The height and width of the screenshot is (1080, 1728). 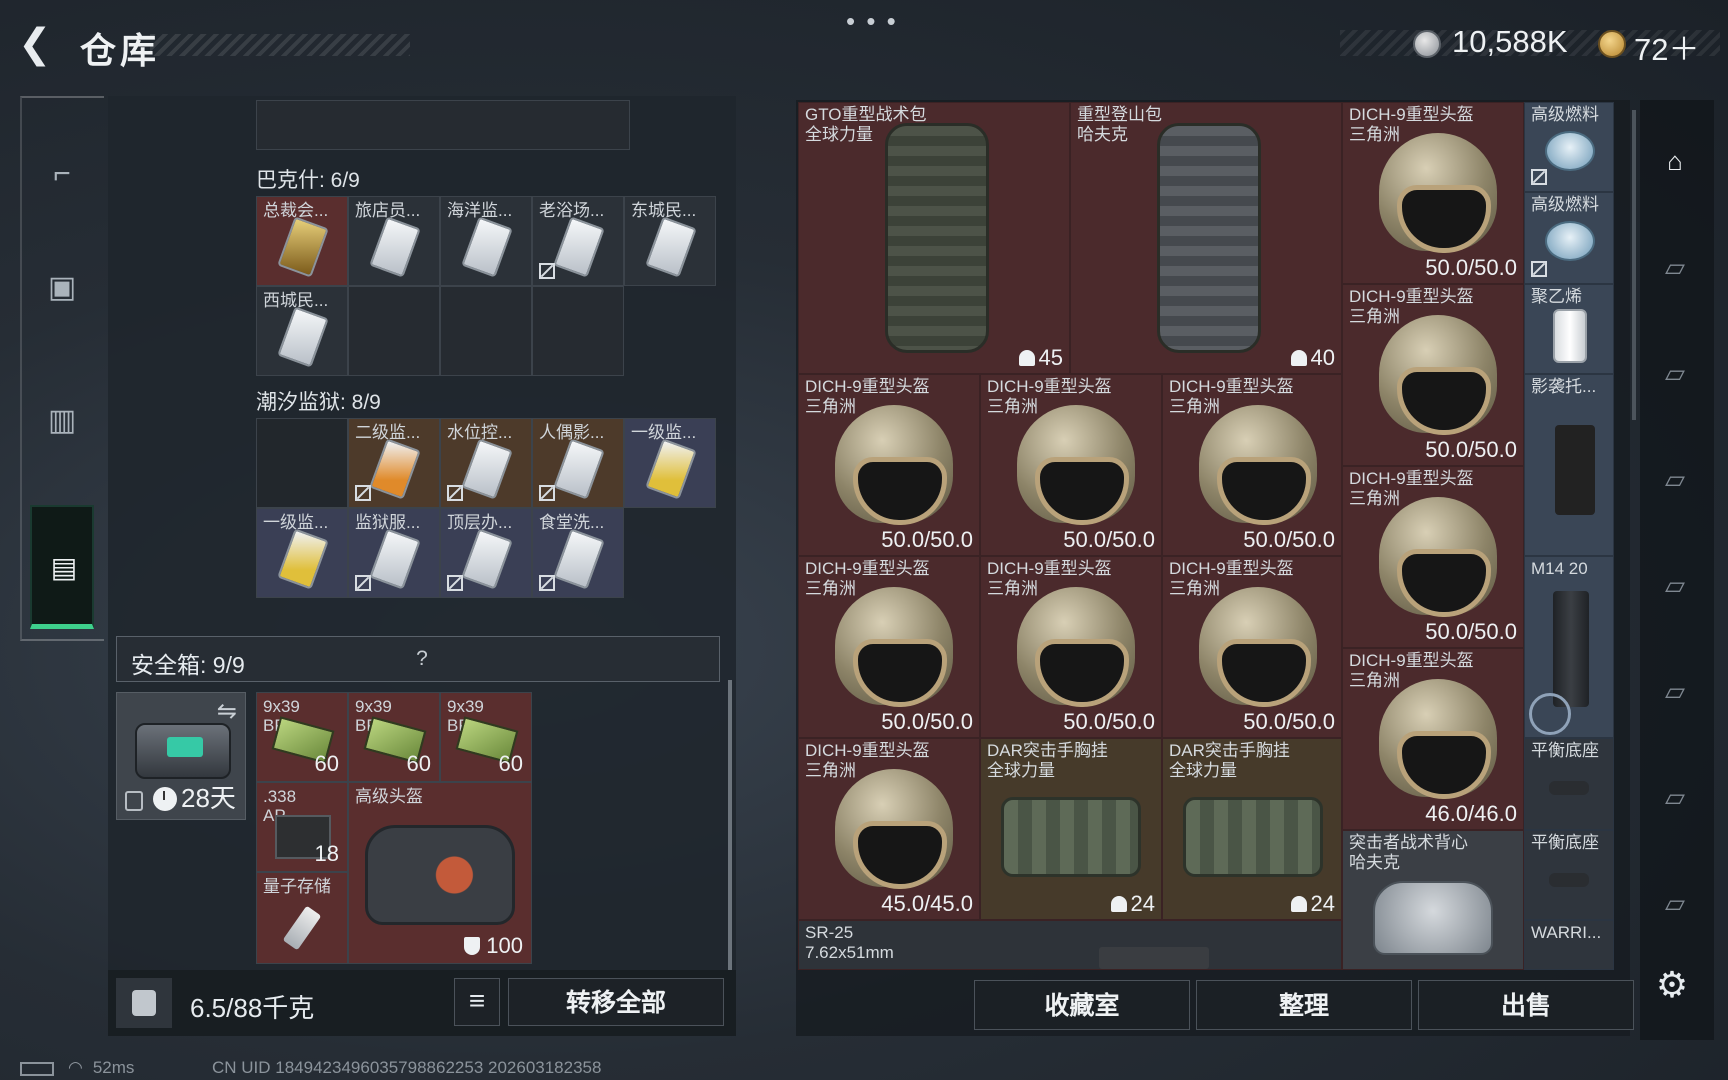 I want to click on item-durability: 50.0/50.0, so click(x=927, y=539).